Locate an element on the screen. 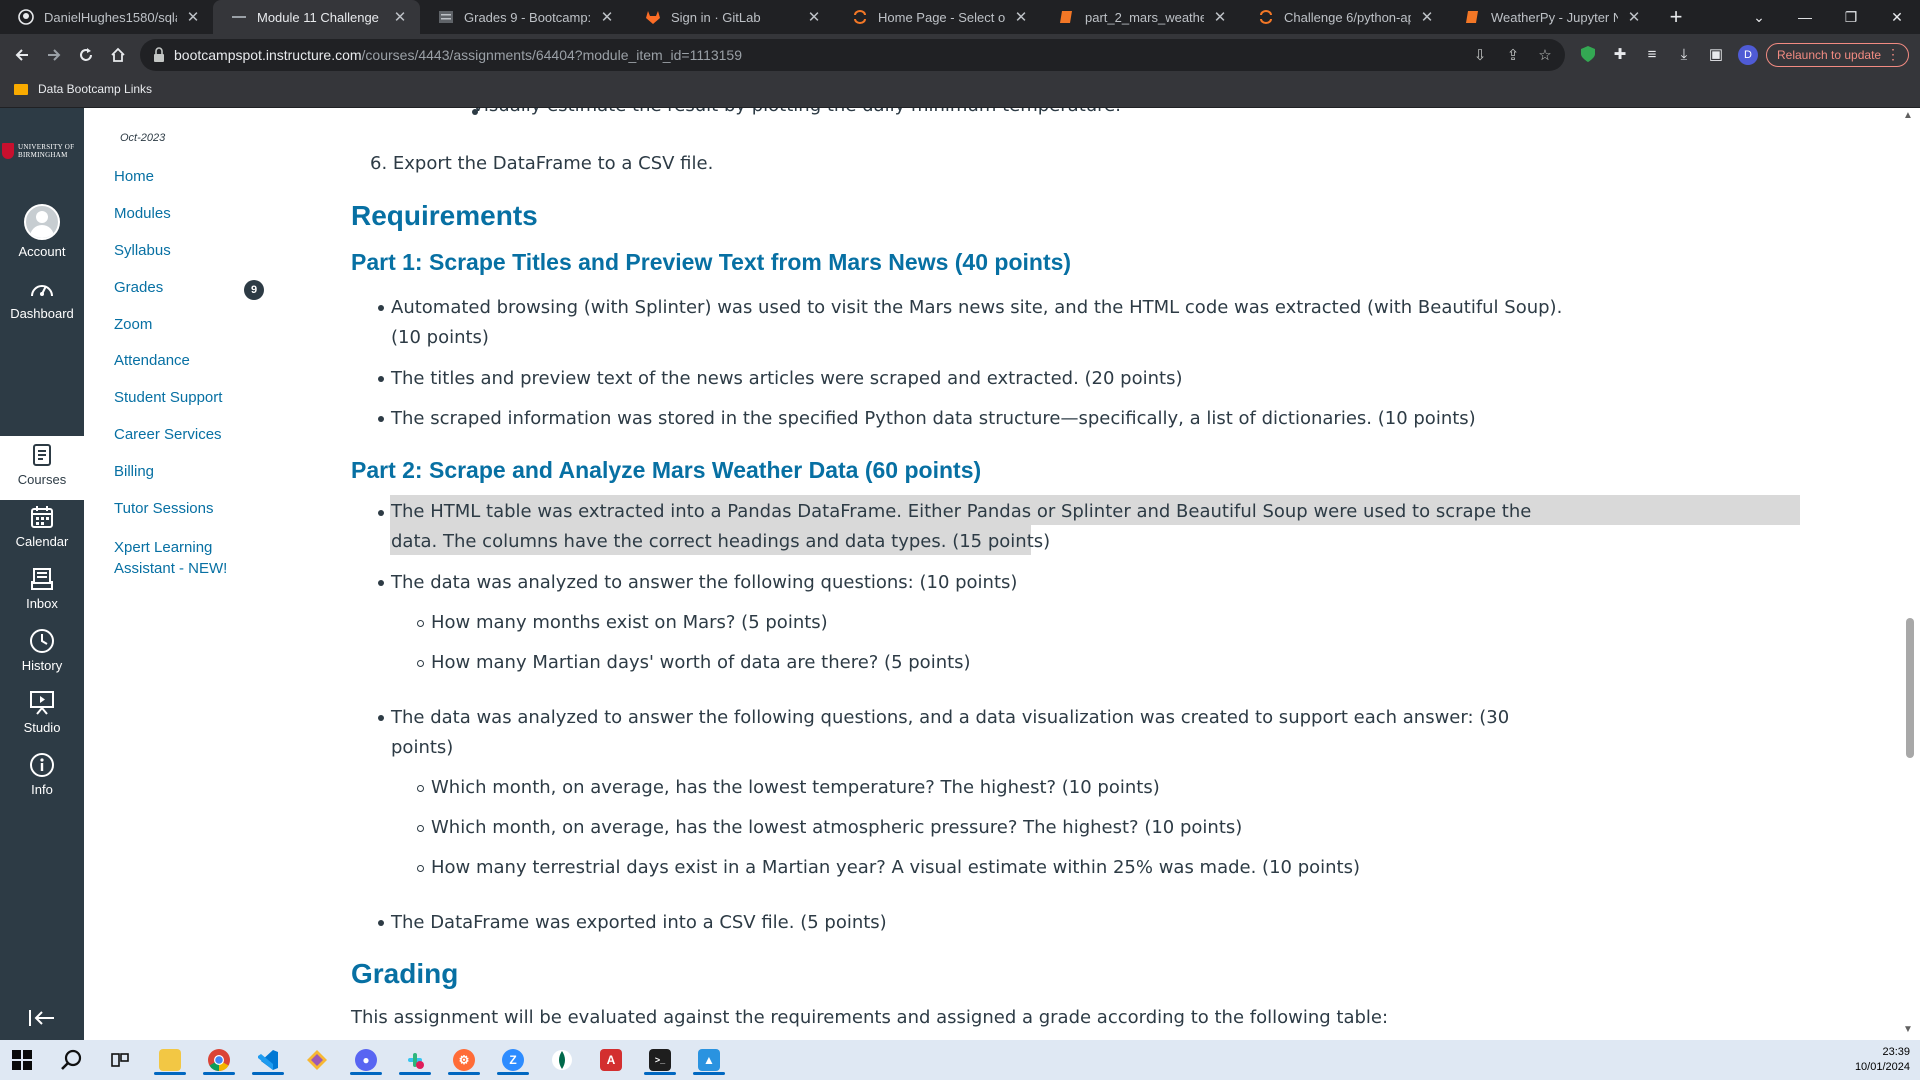 The image size is (1920, 1080). global-nav-calendar: Calendar is located at coordinates (42, 533).